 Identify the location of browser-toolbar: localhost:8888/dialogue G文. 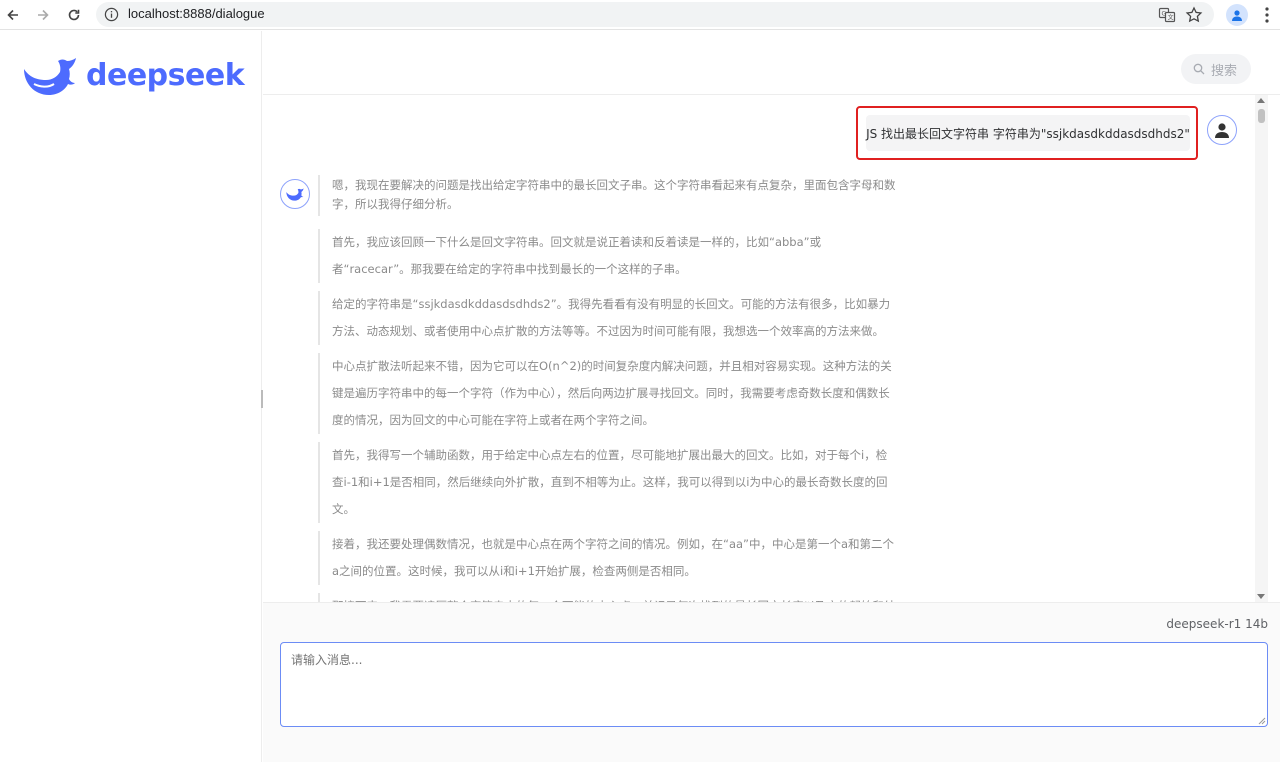
(640, 15).